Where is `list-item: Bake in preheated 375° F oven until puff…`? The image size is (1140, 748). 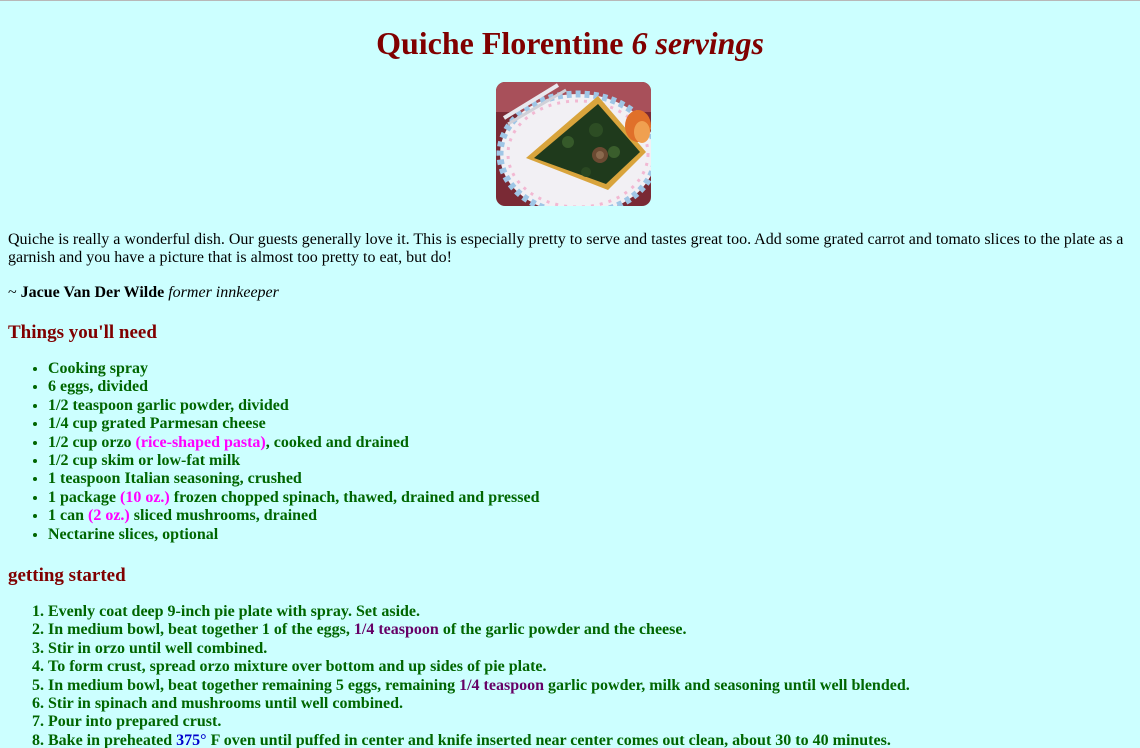
list-item: Bake in preheated 375° F oven until puff… is located at coordinates (479, 740).